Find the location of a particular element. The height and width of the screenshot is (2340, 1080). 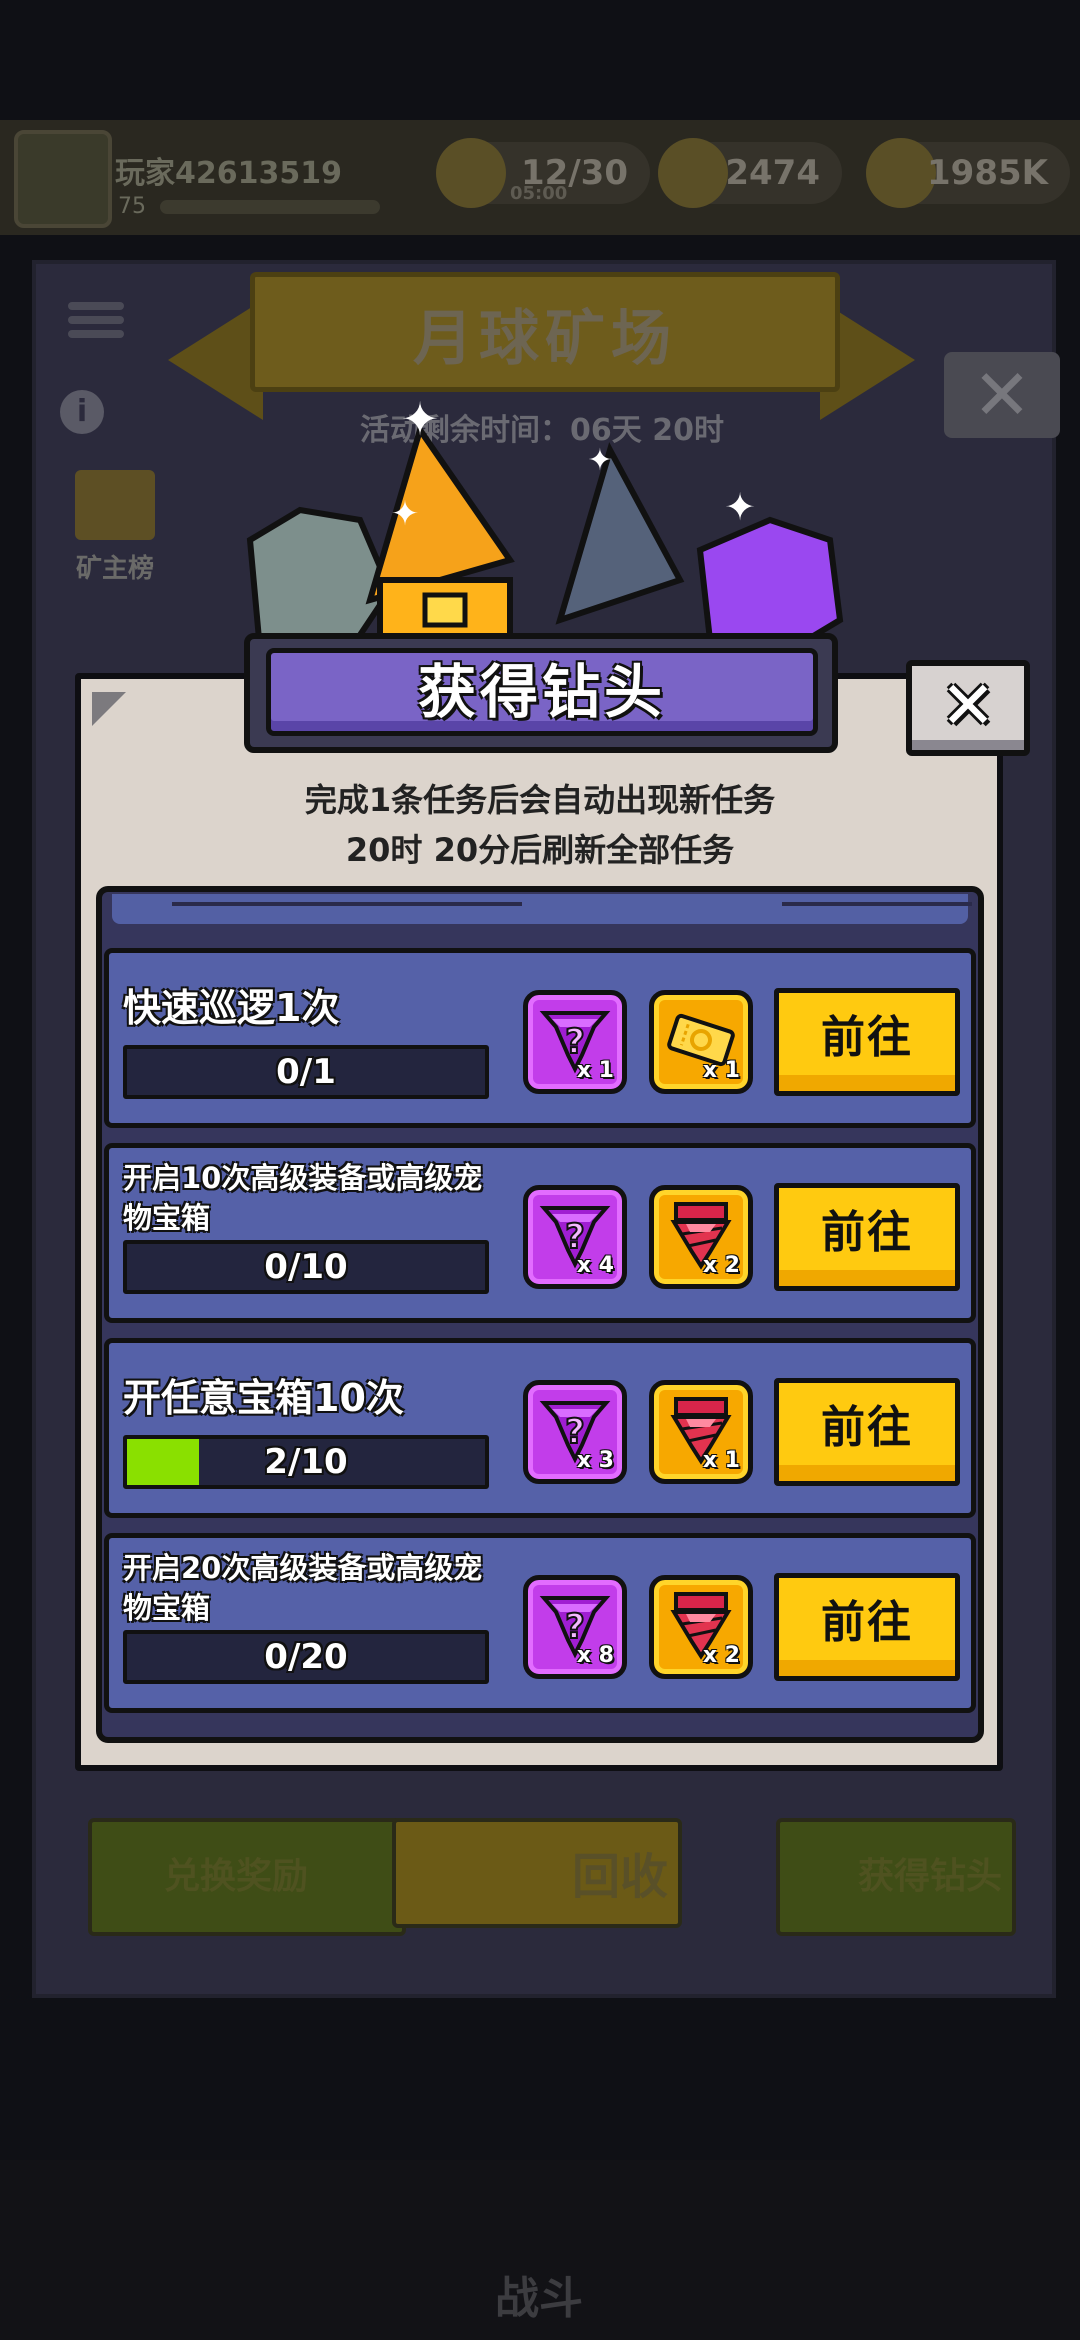

popup-title: 获得钻头 is located at coordinates (541, 692).